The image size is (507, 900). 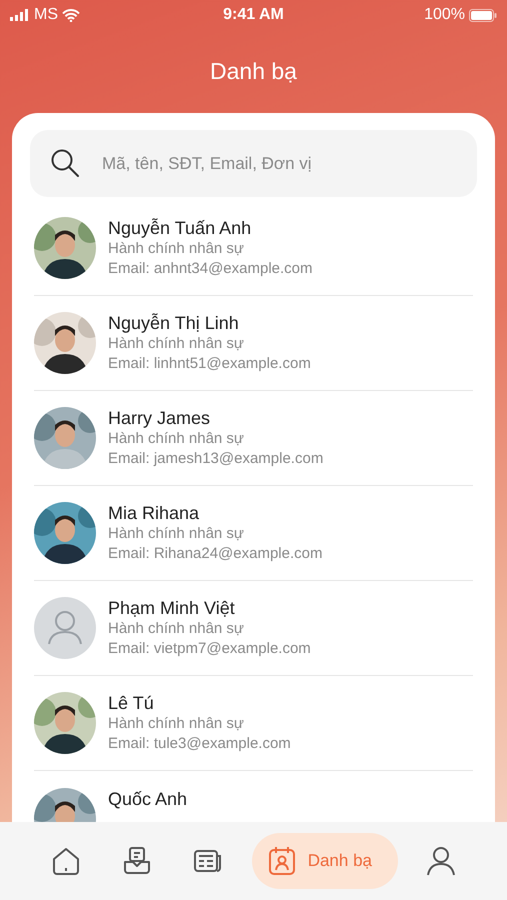 What do you see at coordinates (253, 723) in the screenshot?
I see `contact-row: Lê Tú Hành chính nhân sự Email: tule3@example.com` at bounding box center [253, 723].